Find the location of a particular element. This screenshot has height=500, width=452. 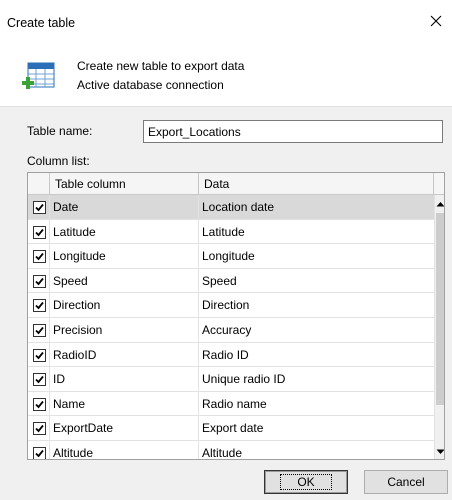

table-row: ExportDate Export date is located at coordinates (231, 428).